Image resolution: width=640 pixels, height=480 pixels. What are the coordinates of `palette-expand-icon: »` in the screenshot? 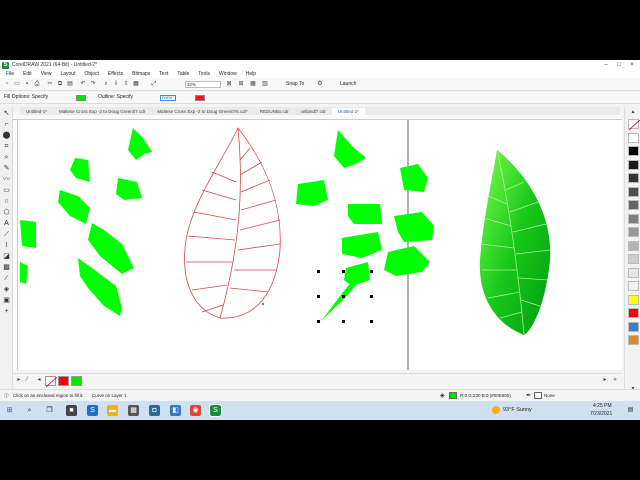 It's located at (615, 380).